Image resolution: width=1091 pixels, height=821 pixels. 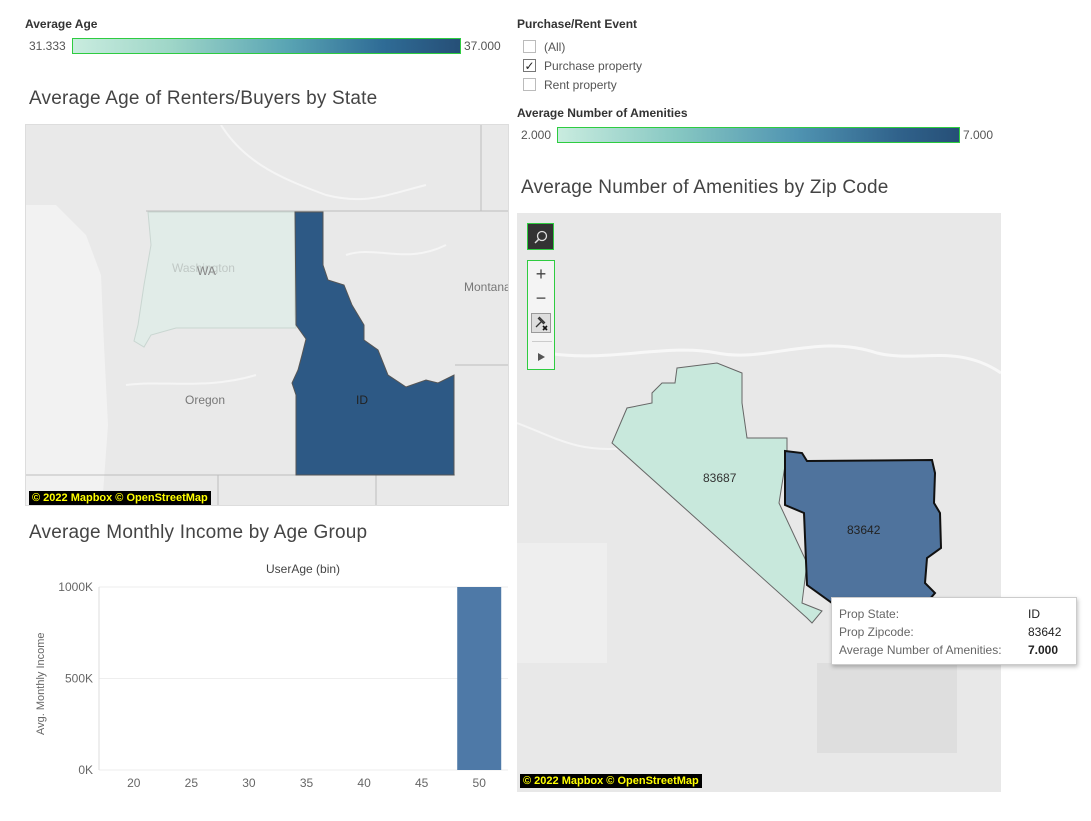 What do you see at coordinates (920, 650) in the screenshot?
I see `tooltip-key-amenities: Average Number of Amenities:` at bounding box center [920, 650].